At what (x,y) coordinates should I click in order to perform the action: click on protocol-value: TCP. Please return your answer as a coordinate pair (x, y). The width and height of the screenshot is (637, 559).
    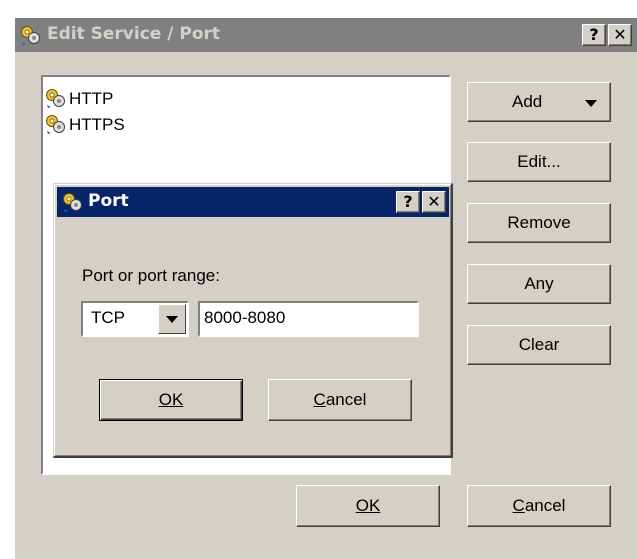
    Looking at the image, I should click on (108, 317).